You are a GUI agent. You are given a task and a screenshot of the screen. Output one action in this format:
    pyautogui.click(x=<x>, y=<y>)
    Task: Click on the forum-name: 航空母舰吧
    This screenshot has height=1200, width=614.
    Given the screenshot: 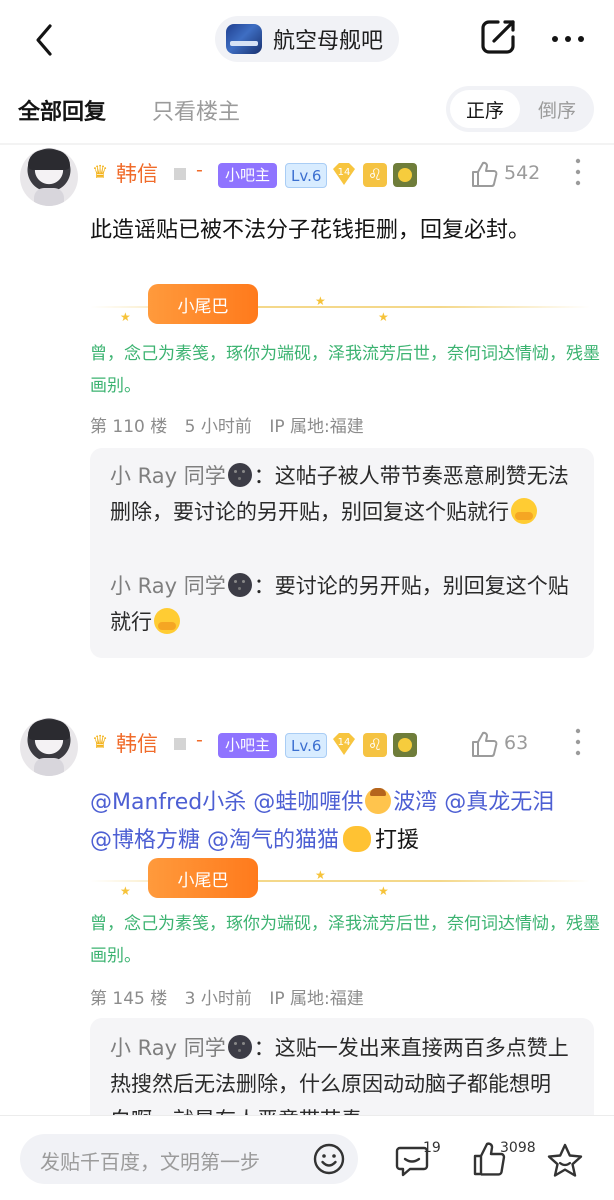 What is the action you would take?
    pyautogui.click(x=328, y=41)
    